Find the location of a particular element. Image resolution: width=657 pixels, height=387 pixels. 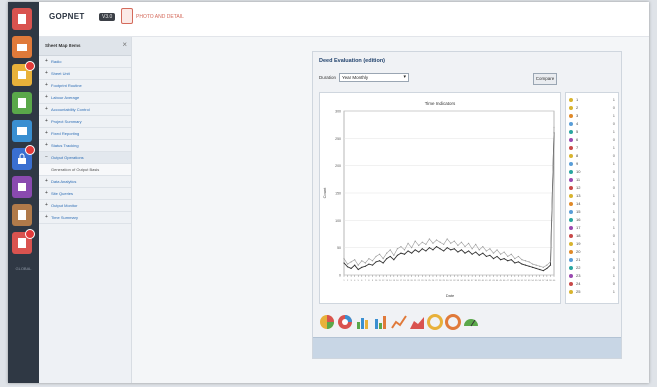

duration-label: Duration is located at coordinates (328, 77).